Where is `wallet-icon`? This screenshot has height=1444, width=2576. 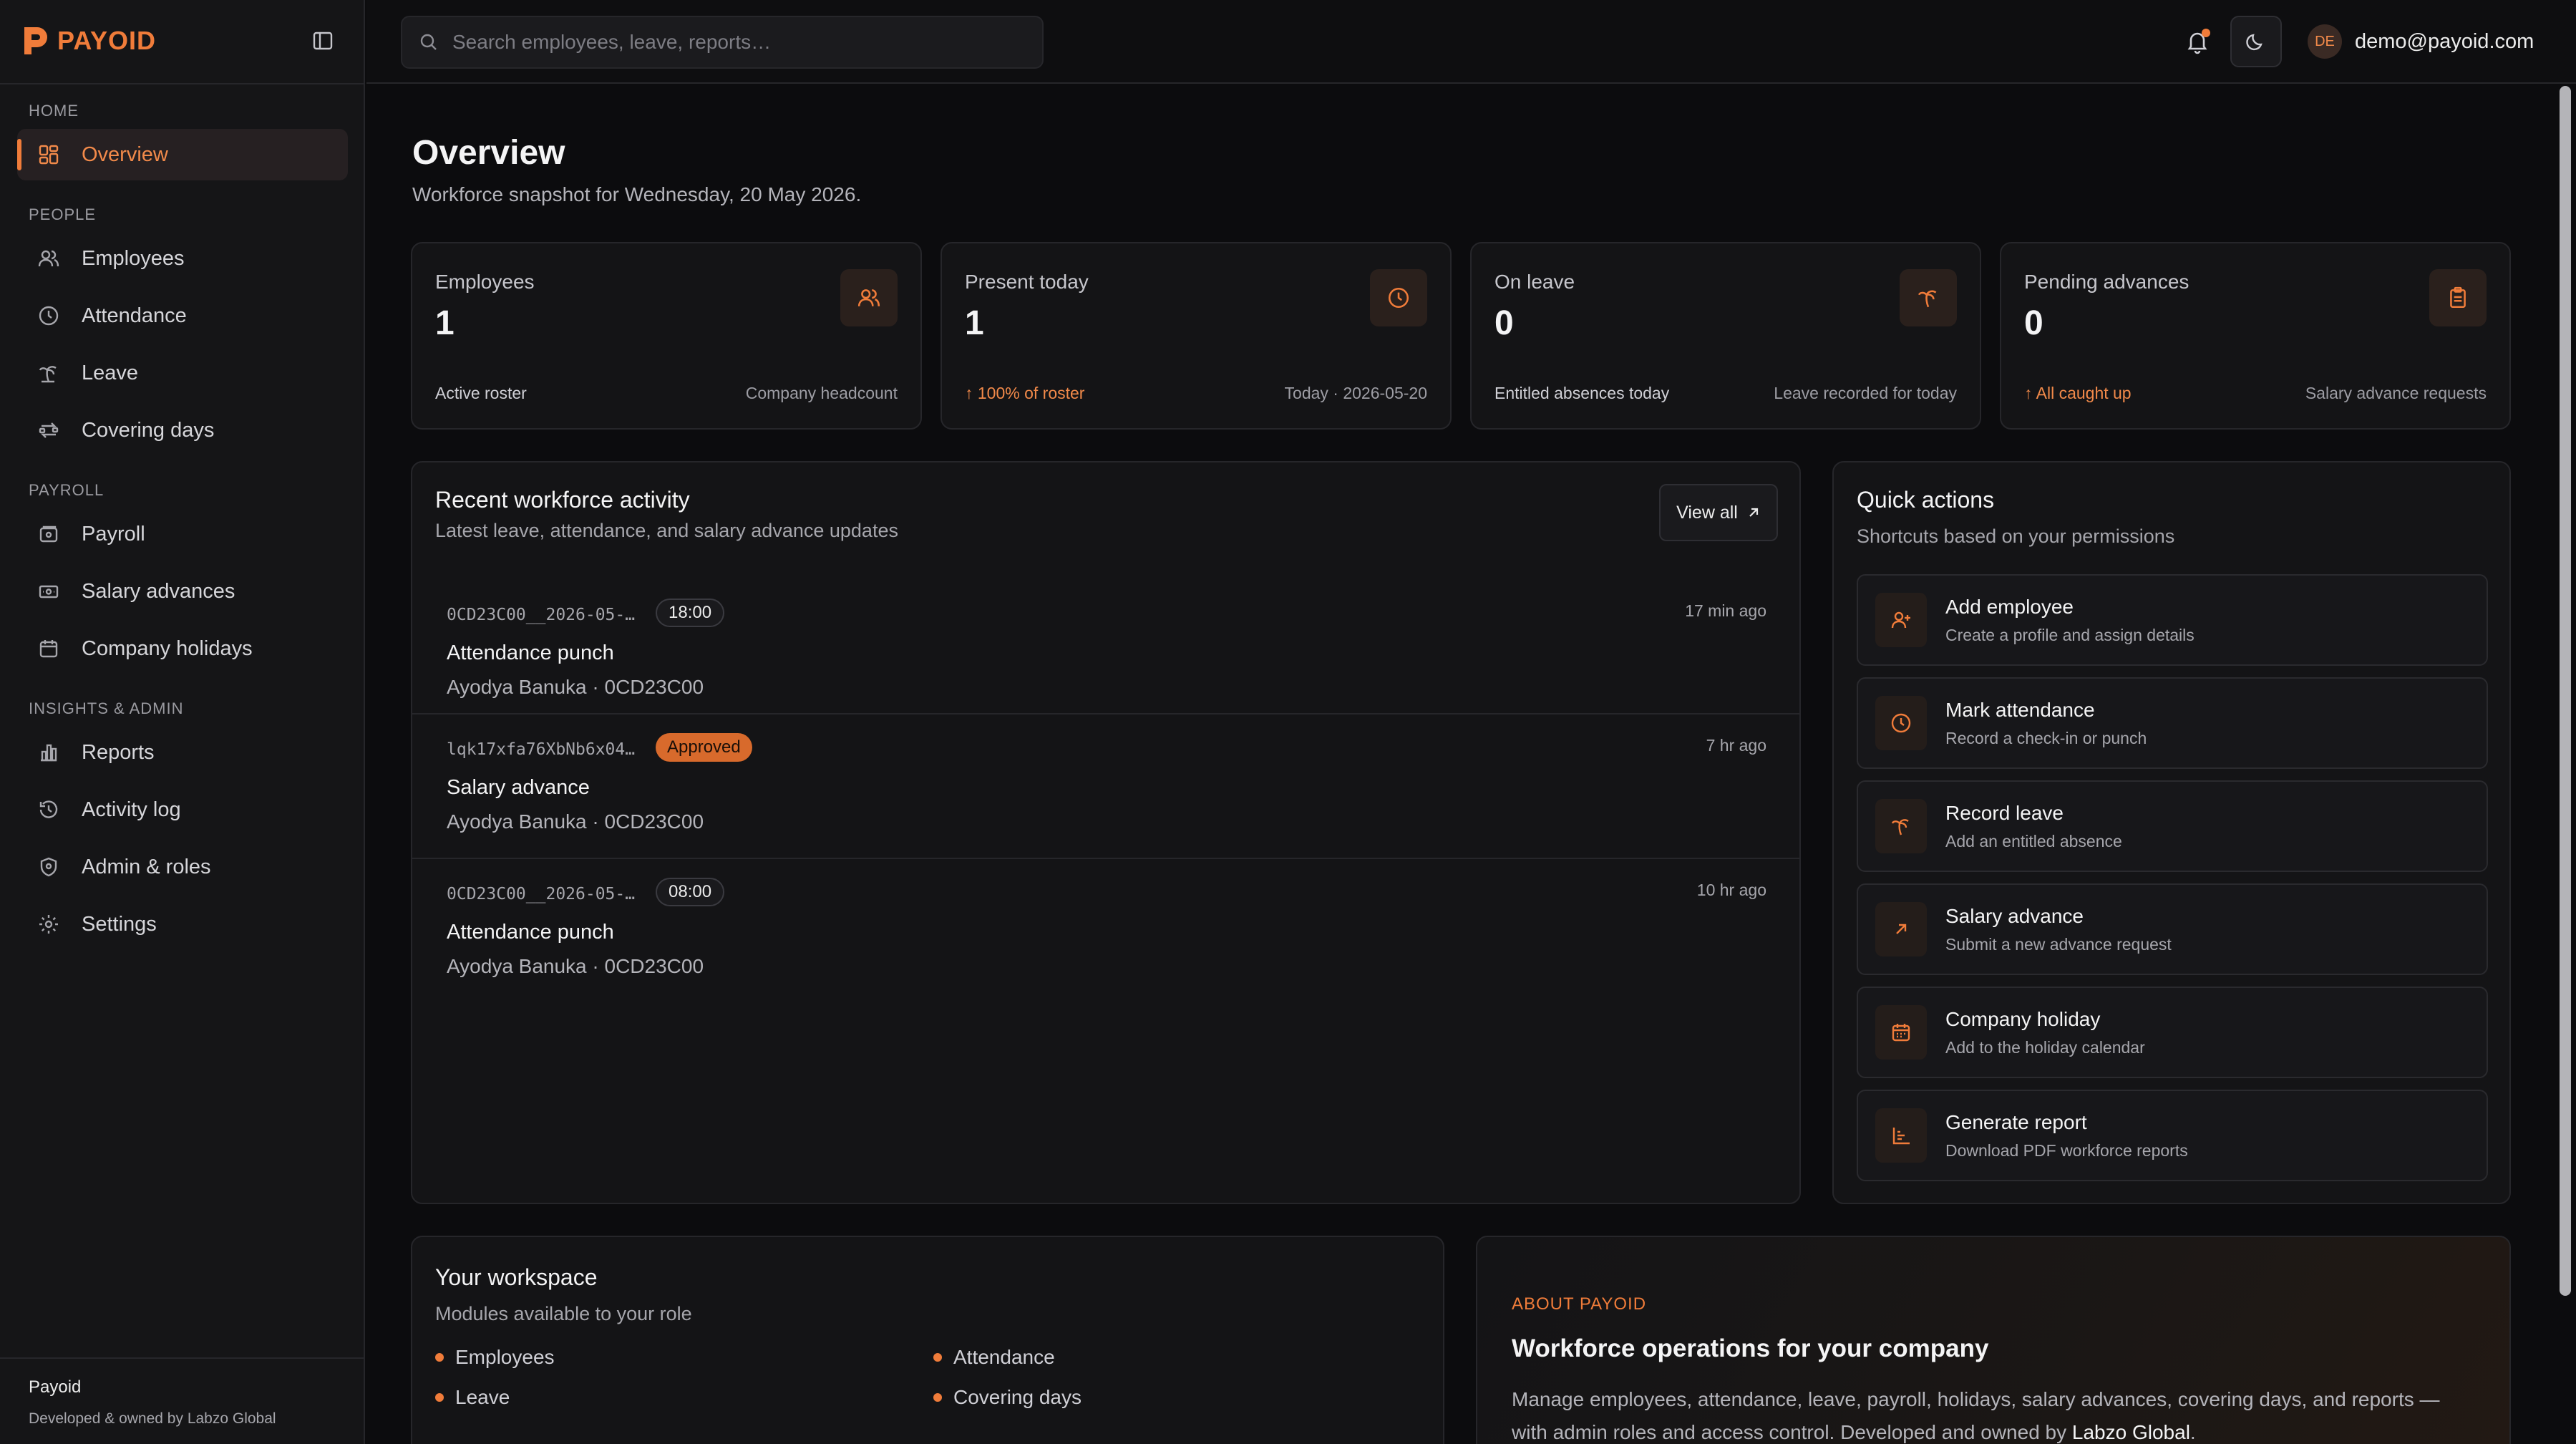 wallet-icon is located at coordinates (48, 534).